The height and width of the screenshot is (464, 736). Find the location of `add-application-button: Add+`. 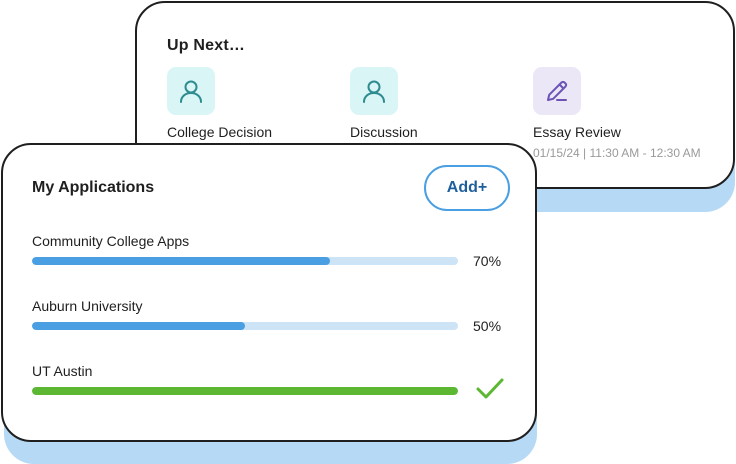

add-application-button: Add+ is located at coordinates (467, 188).